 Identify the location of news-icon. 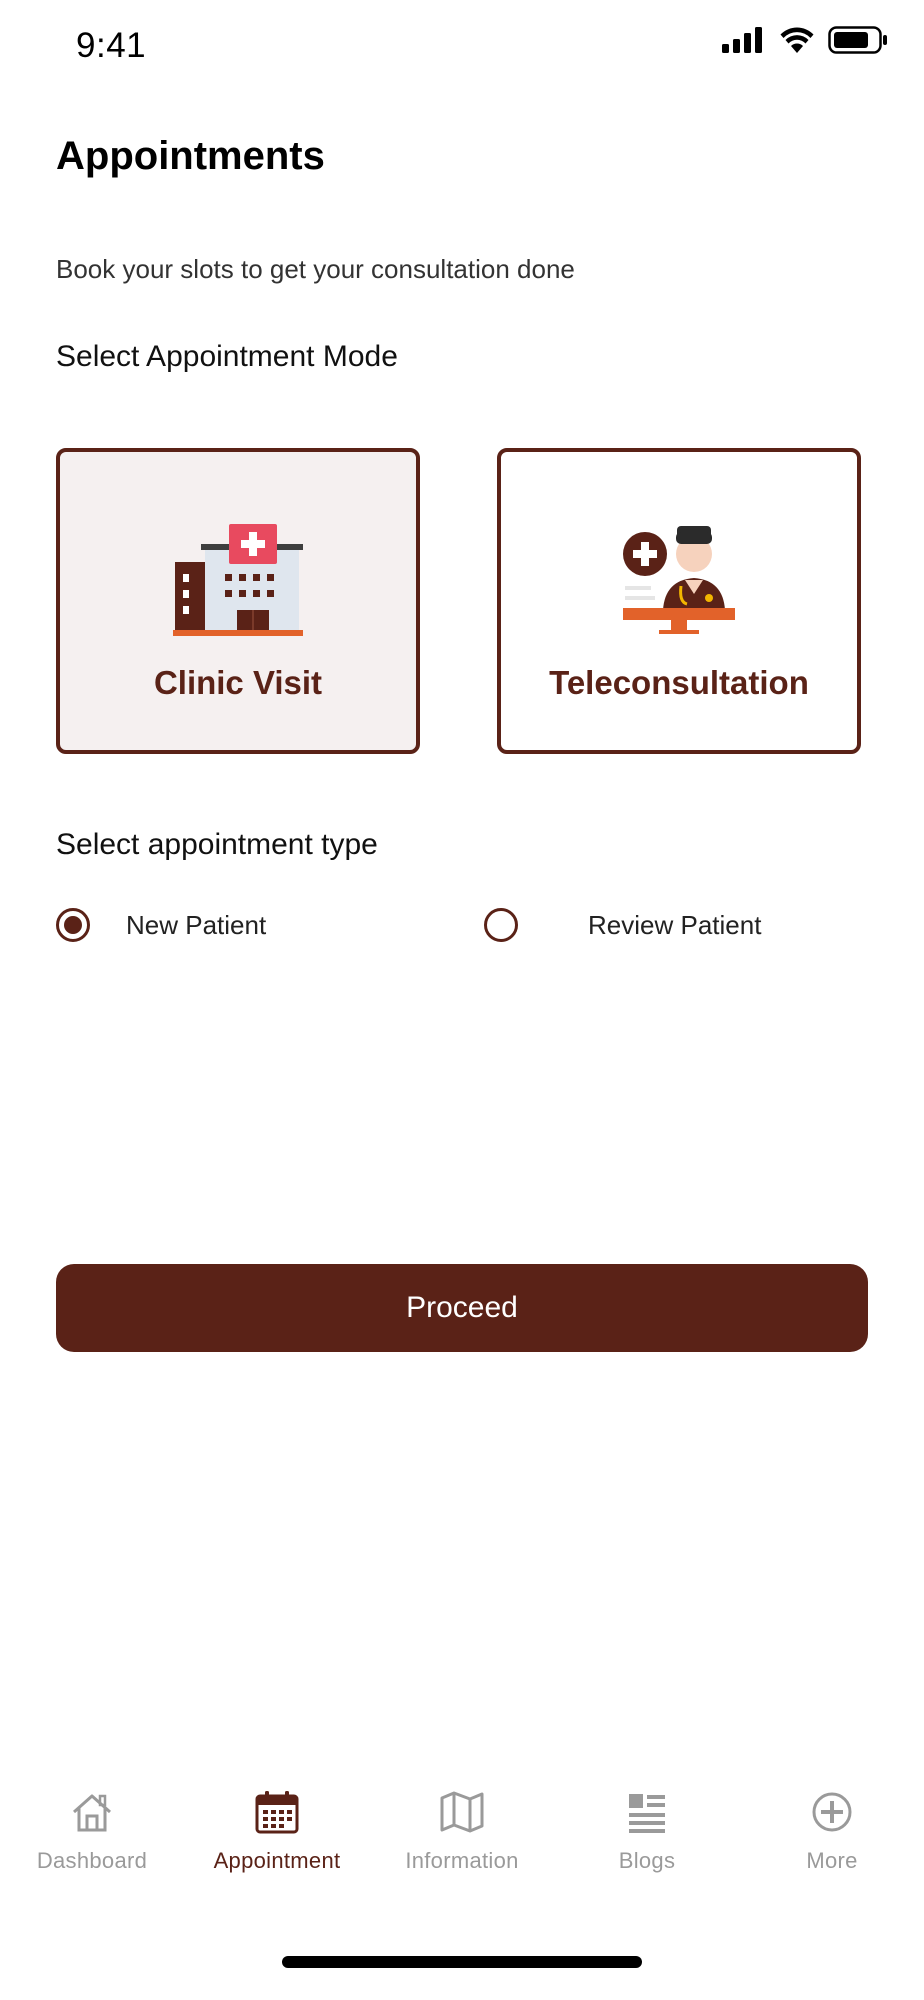
(647, 1813).